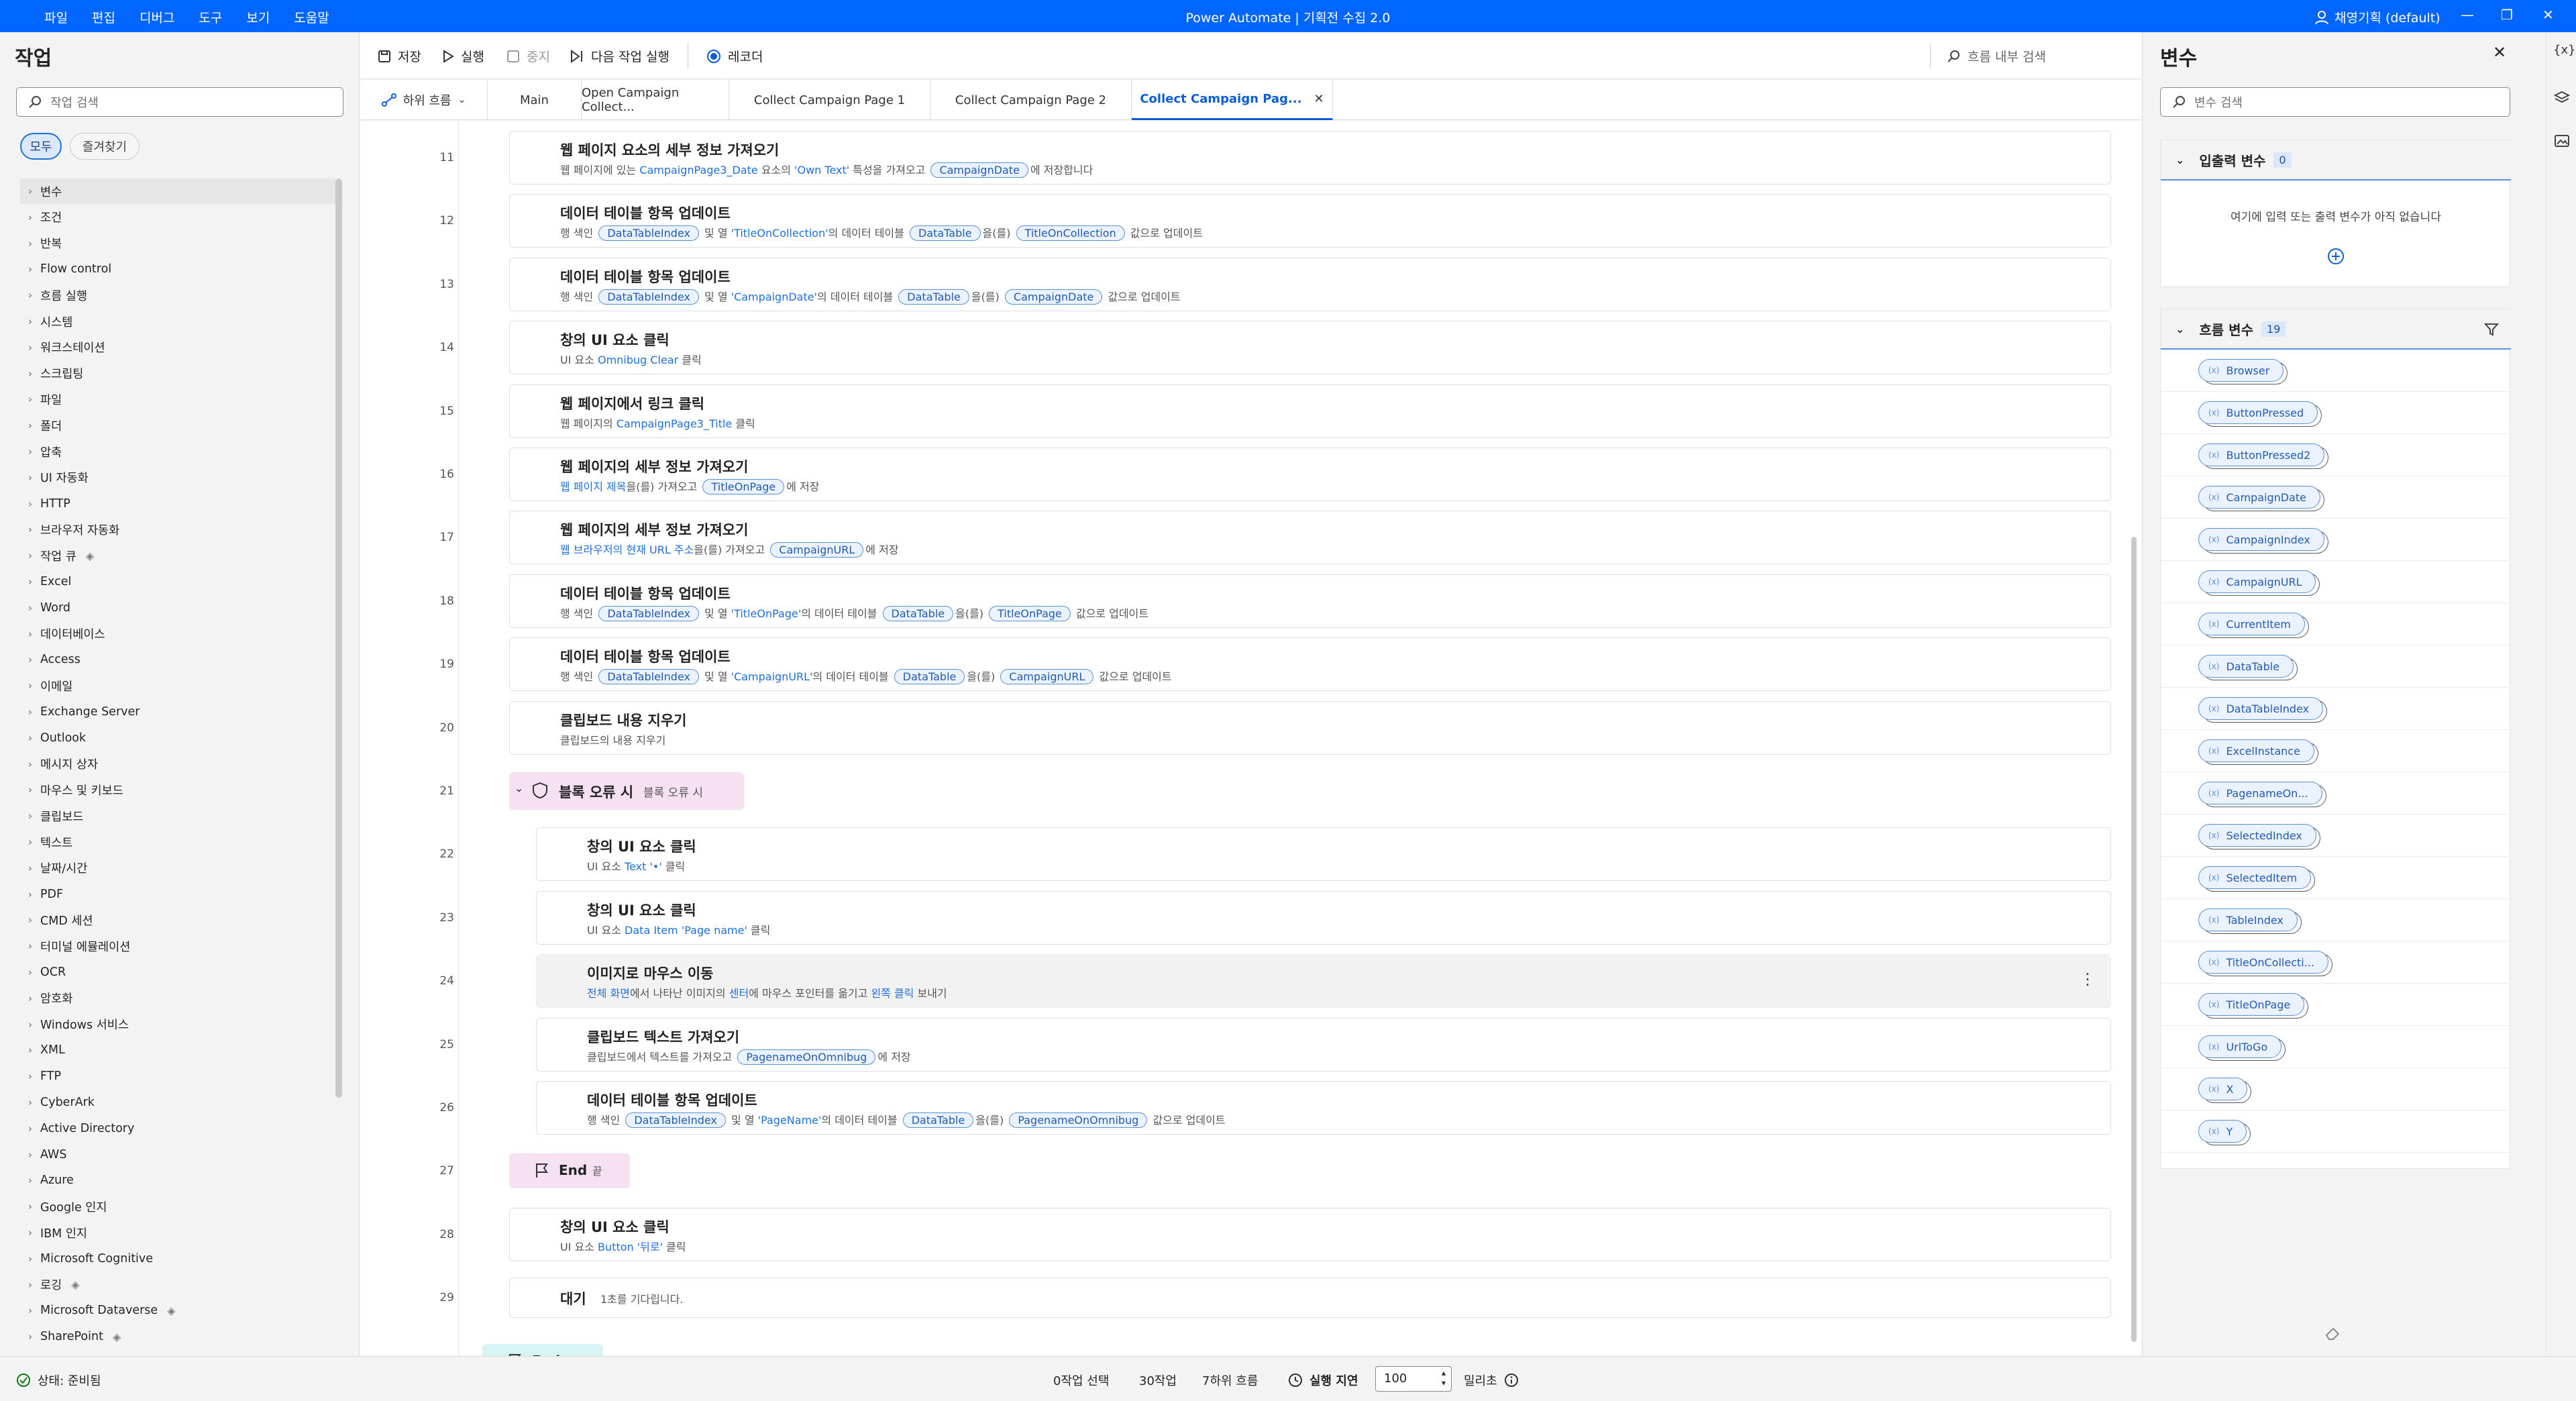 This screenshot has height=1401, width=2576. Describe the element at coordinates (2088, 979) in the screenshot. I see `more-options-icon: ⋮` at that location.